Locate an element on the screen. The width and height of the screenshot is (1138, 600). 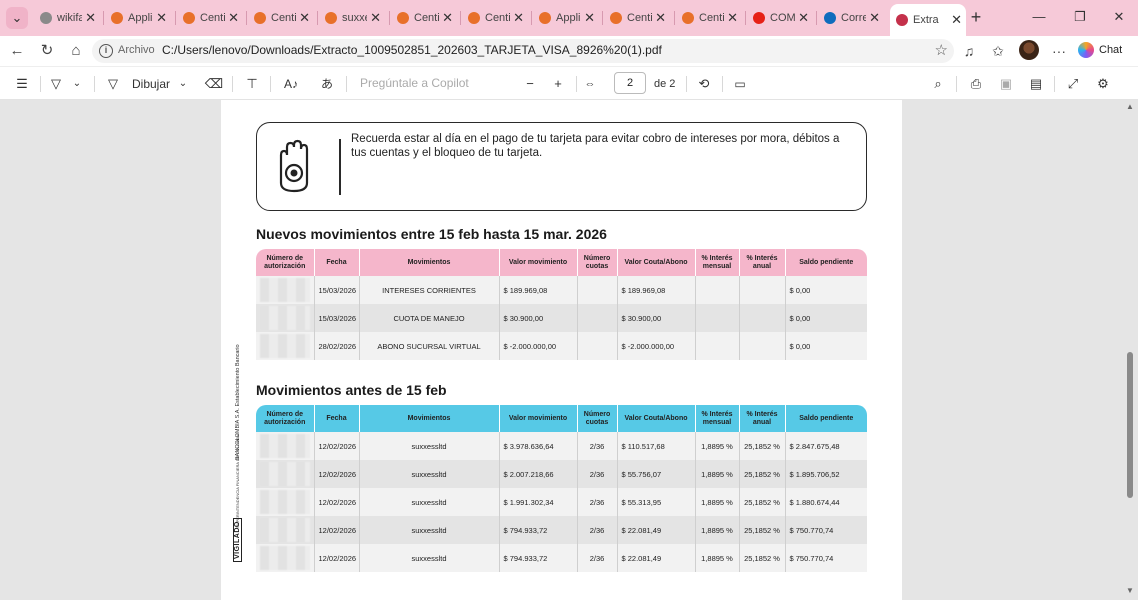
column-header: Movimientos is located at coordinates (428, 418).